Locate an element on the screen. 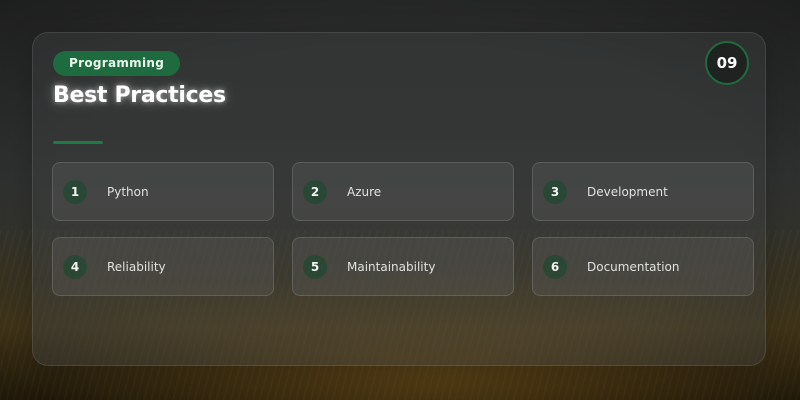 The image size is (800, 400). item-number: 2 is located at coordinates (315, 191).